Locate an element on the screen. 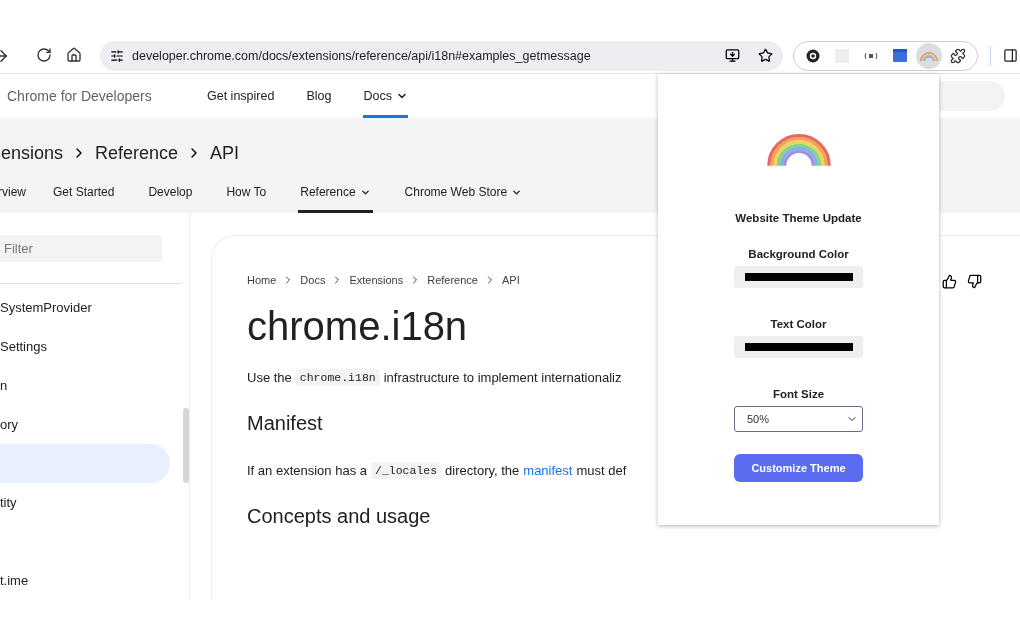  nav-link: Get inspired is located at coordinates (241, 96).